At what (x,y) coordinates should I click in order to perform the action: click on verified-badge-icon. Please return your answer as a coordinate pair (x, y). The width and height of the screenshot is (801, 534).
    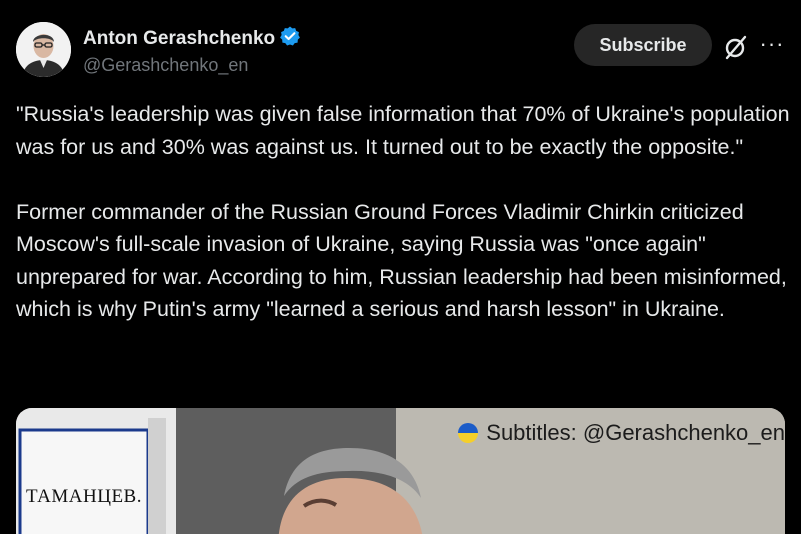
    Looking at the image, I should click on (290, 36).